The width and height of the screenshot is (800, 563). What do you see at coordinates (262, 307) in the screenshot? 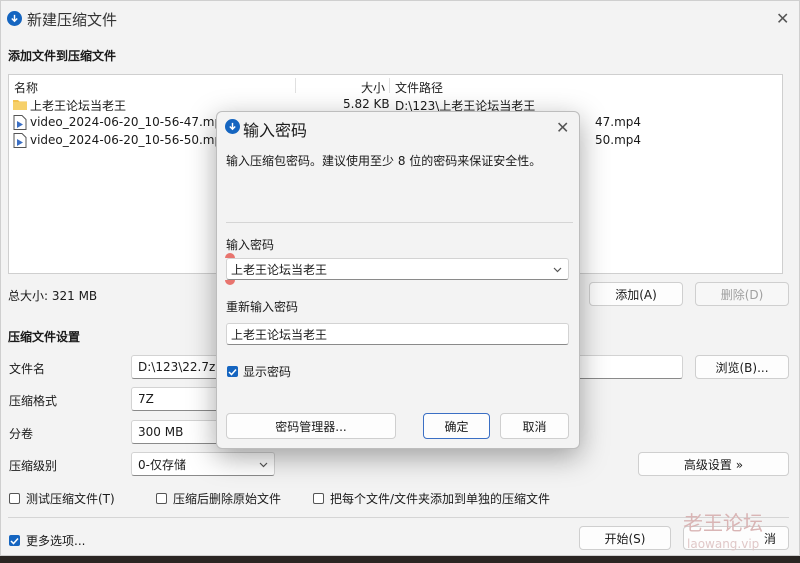
I see `repeat-password-label: 重新输入密码` at bounding box center [262, 307].